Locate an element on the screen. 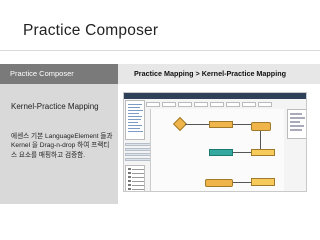 Image resolution: width=320 pixels, height=240 pixels. app-toolbar is located at coordinates (214, 105).